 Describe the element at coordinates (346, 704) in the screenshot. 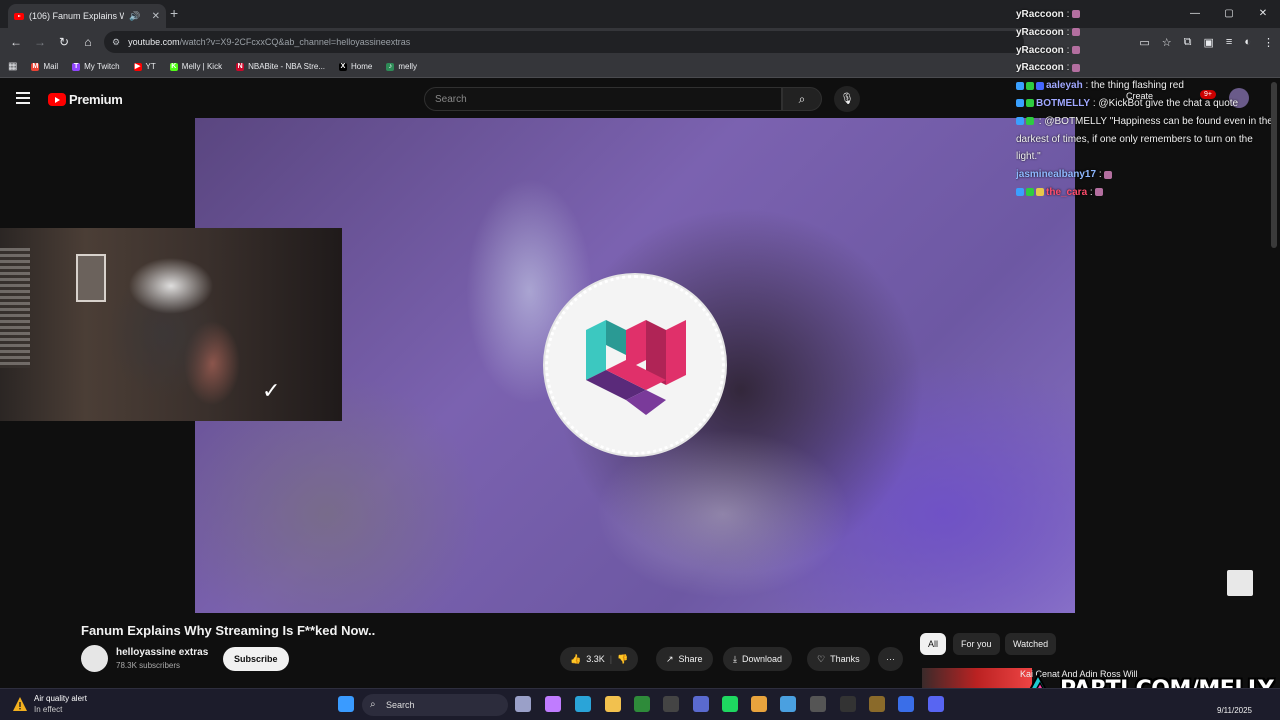

I see `windows-start-icon` at that location.